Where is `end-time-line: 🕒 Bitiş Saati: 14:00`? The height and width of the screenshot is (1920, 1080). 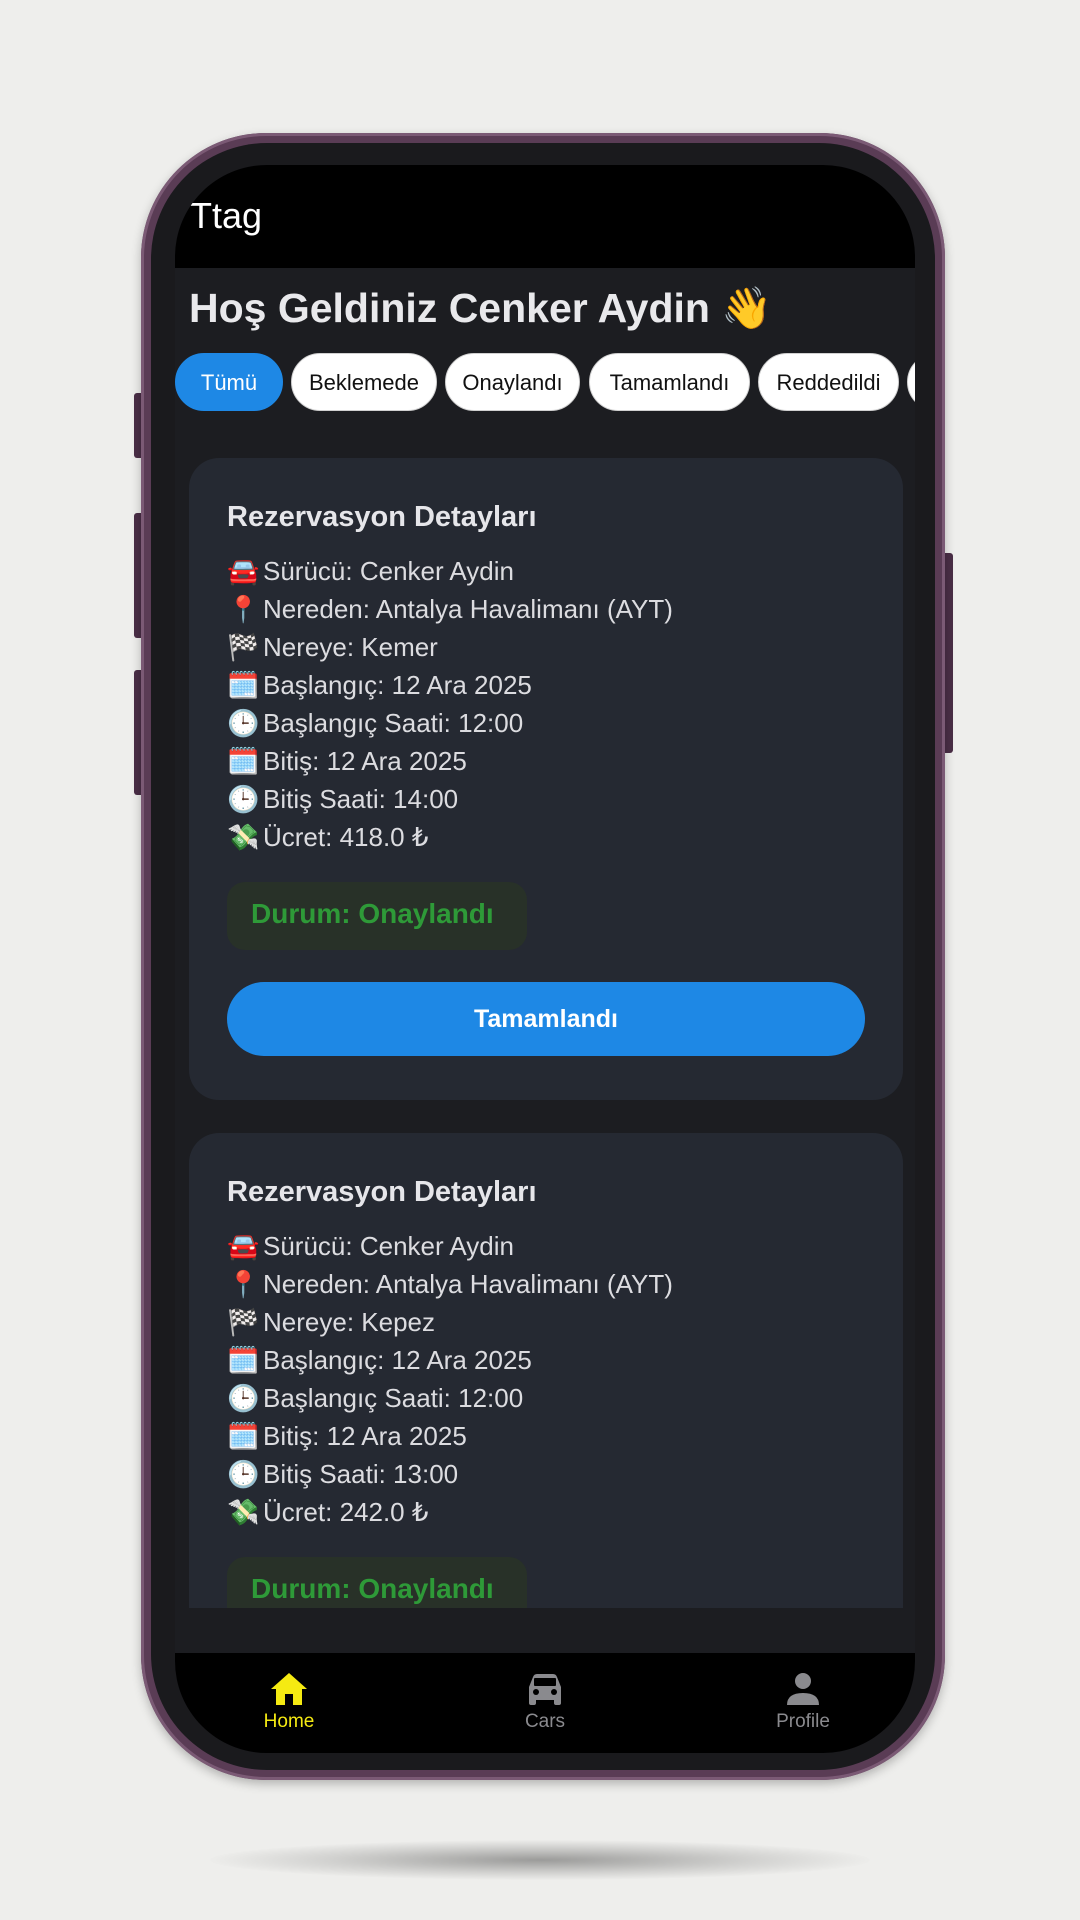 end-time-line: 🕒 Bitiş Saati: 14:00 is located at coordinates (342, 799).